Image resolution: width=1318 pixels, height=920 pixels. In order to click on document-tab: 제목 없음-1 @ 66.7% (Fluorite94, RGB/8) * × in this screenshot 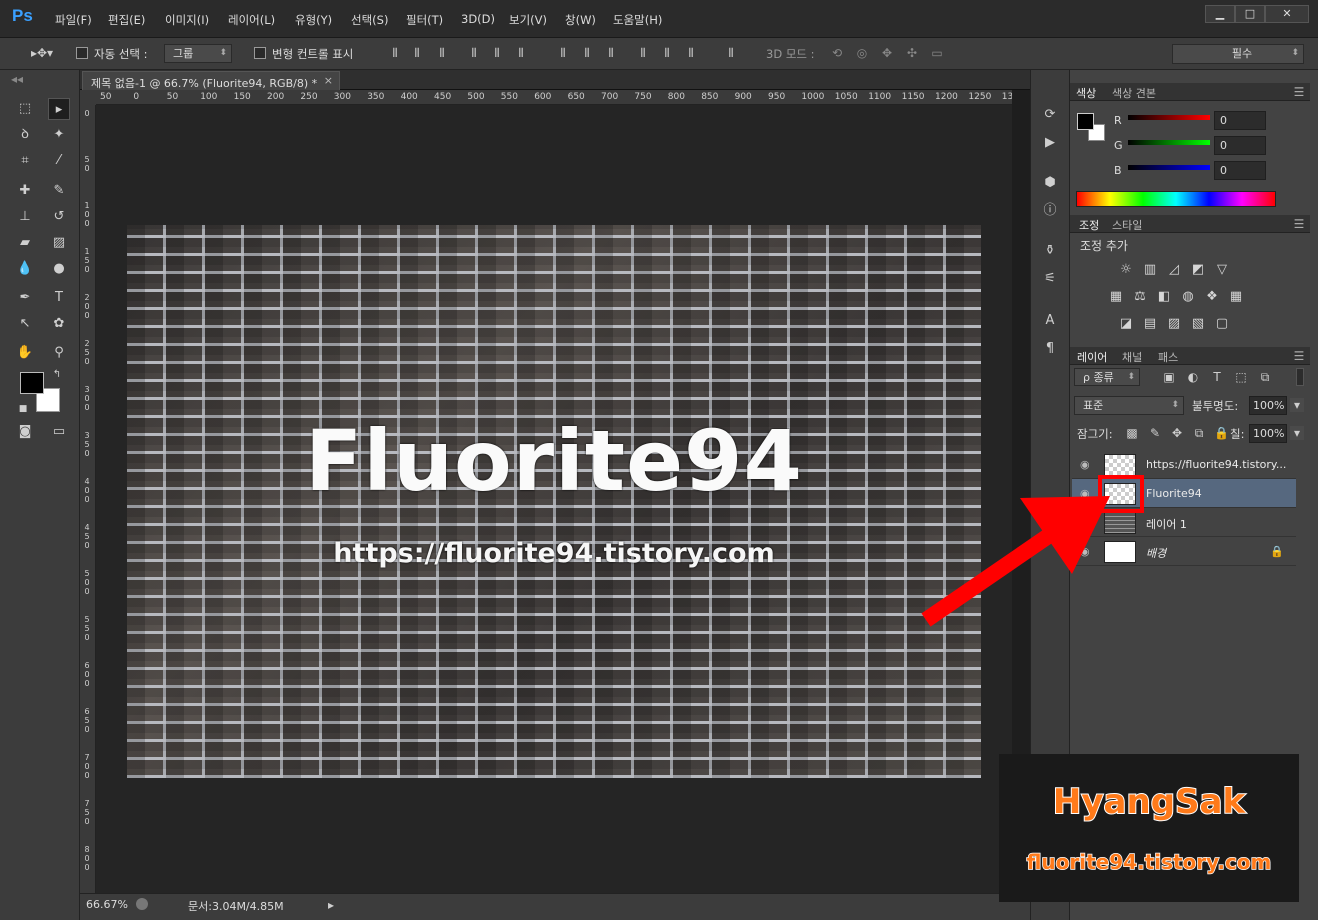, I will do `click(211, 80)`.